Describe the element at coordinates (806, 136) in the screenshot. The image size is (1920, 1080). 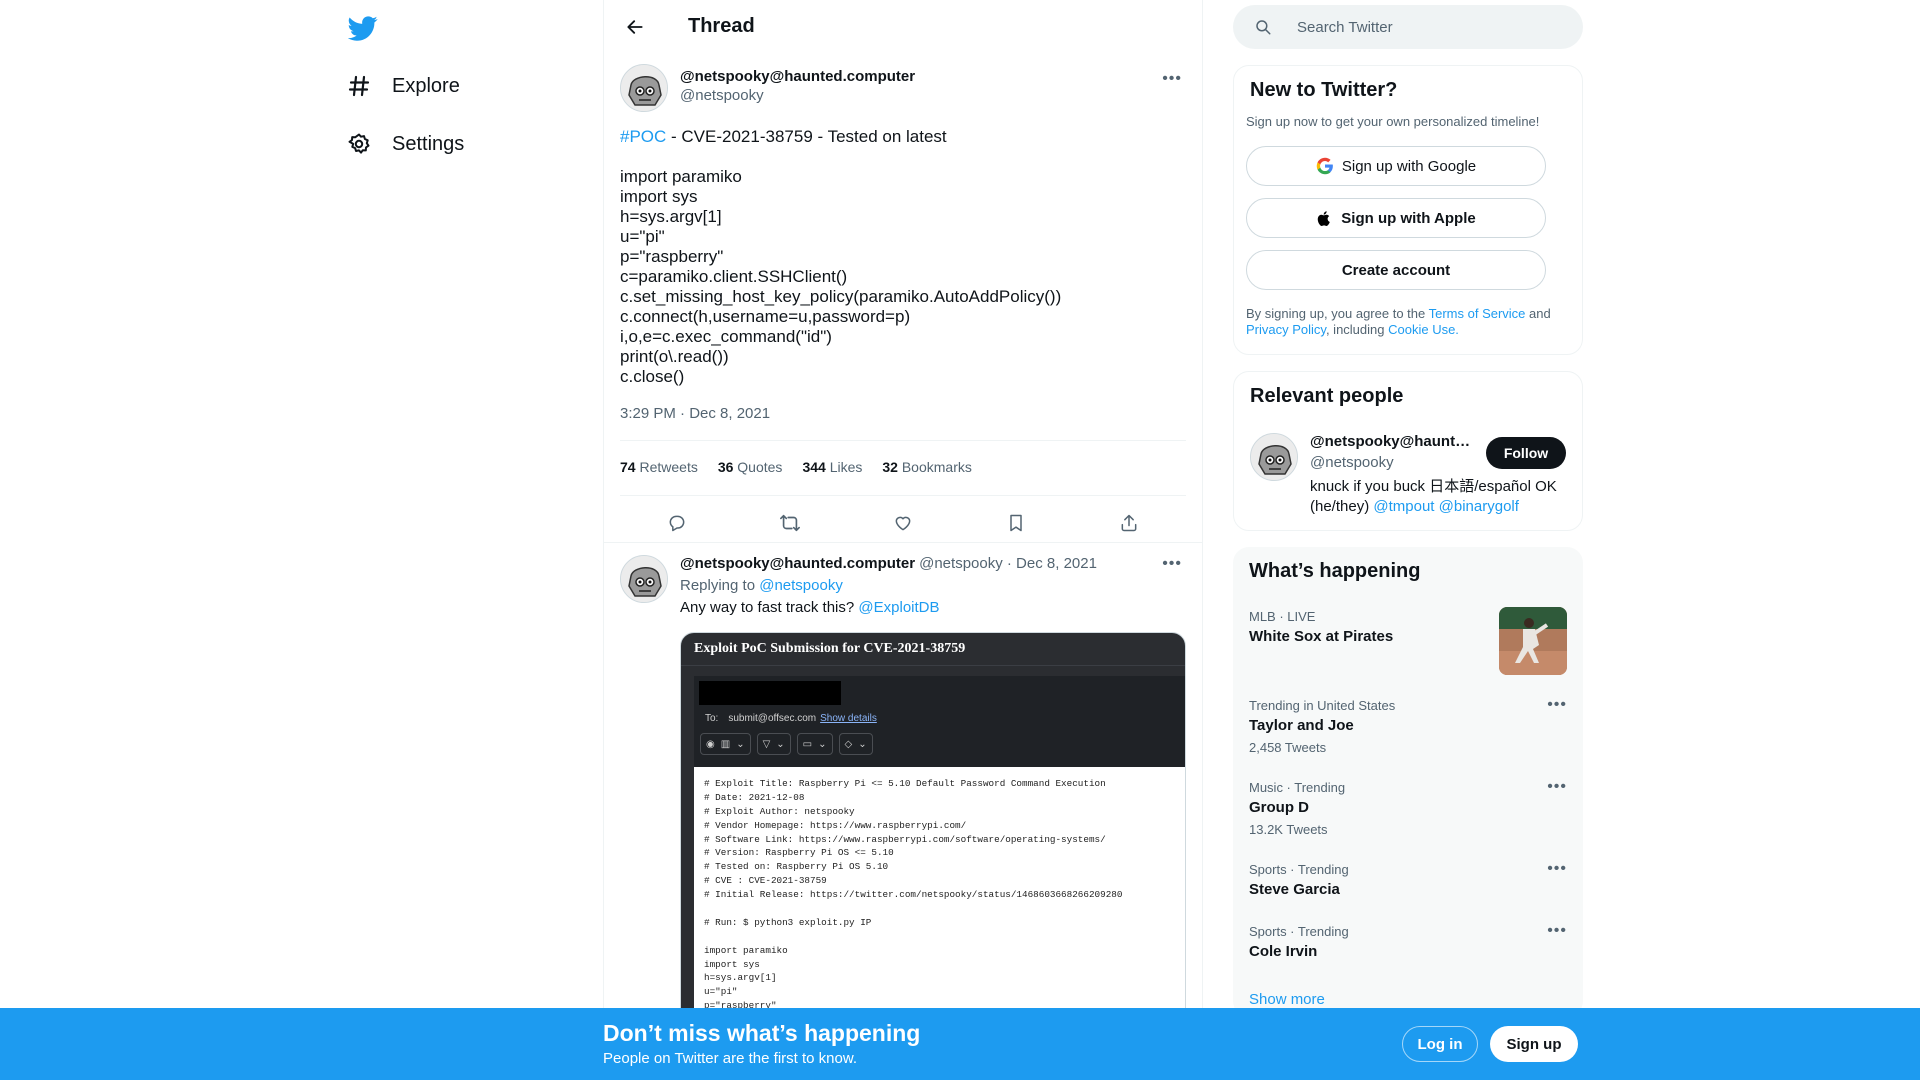
I see `tweet-first-line-text: - CVE-2021-38759 - Tested on latest` at that location.